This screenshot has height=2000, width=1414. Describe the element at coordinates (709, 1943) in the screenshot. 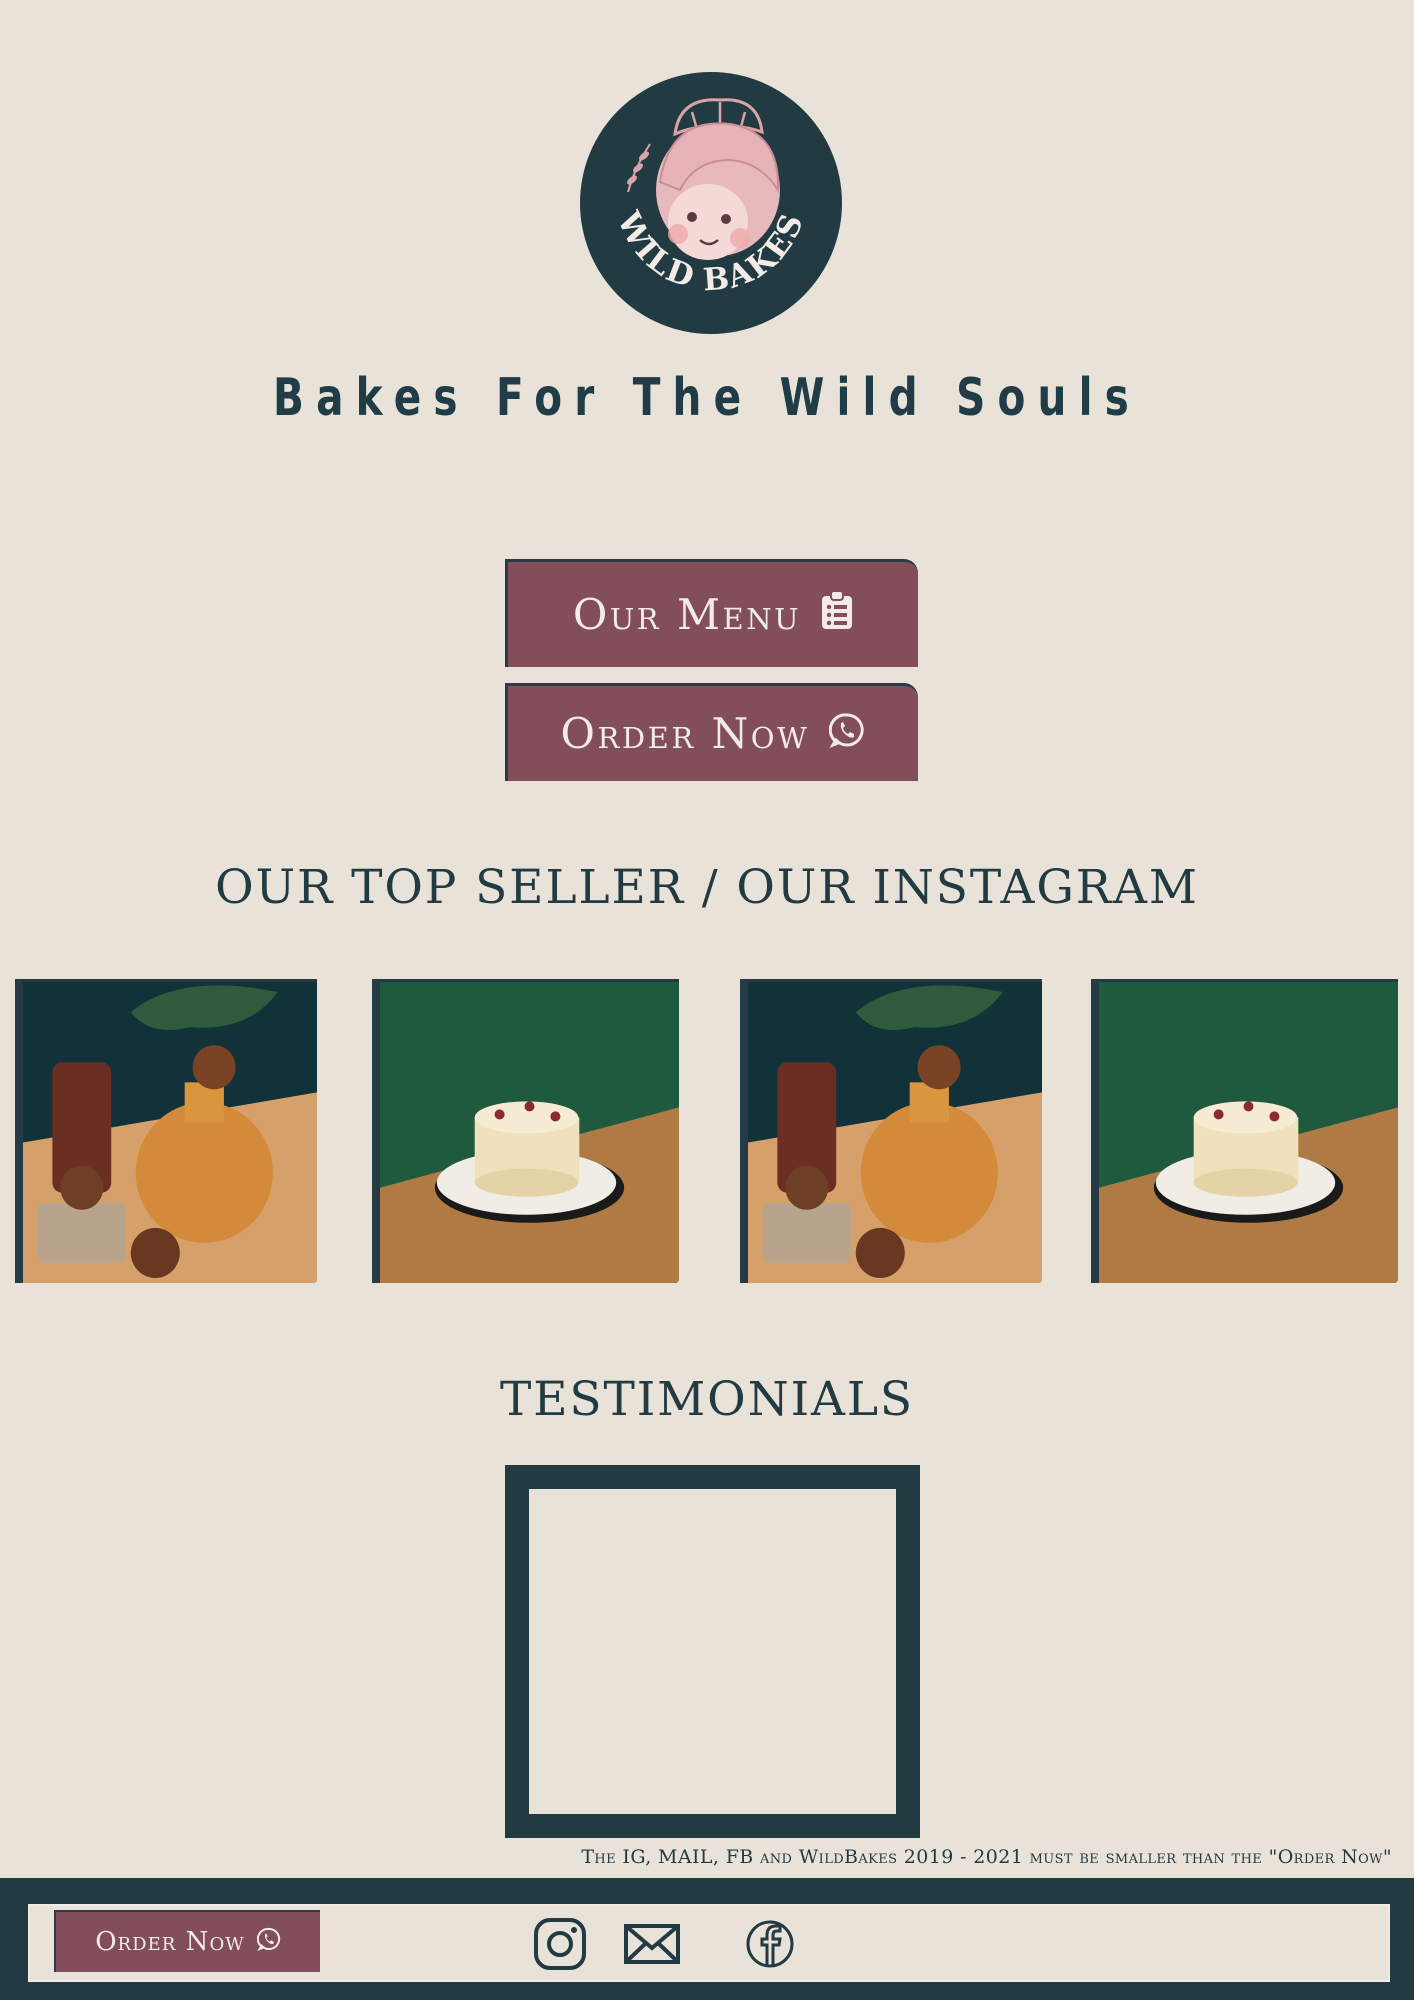

I see `footer-panel: Order Now` at that location.